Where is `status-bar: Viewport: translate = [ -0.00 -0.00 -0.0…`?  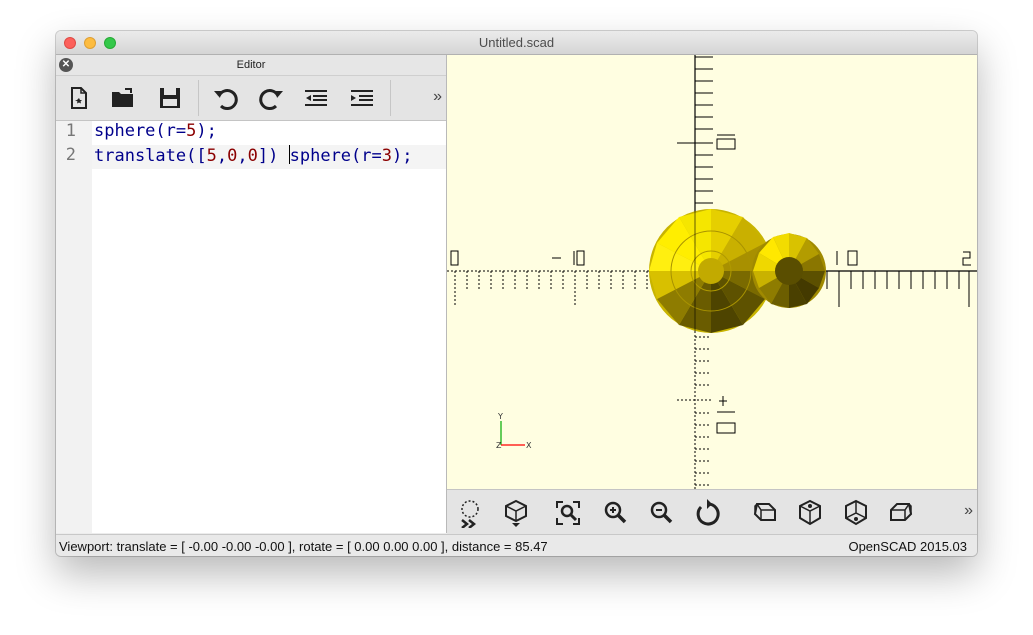
status-bar: Viewport: translate = [ -0.00 -0.00 -0.0… is located at coordinates (516, 545).